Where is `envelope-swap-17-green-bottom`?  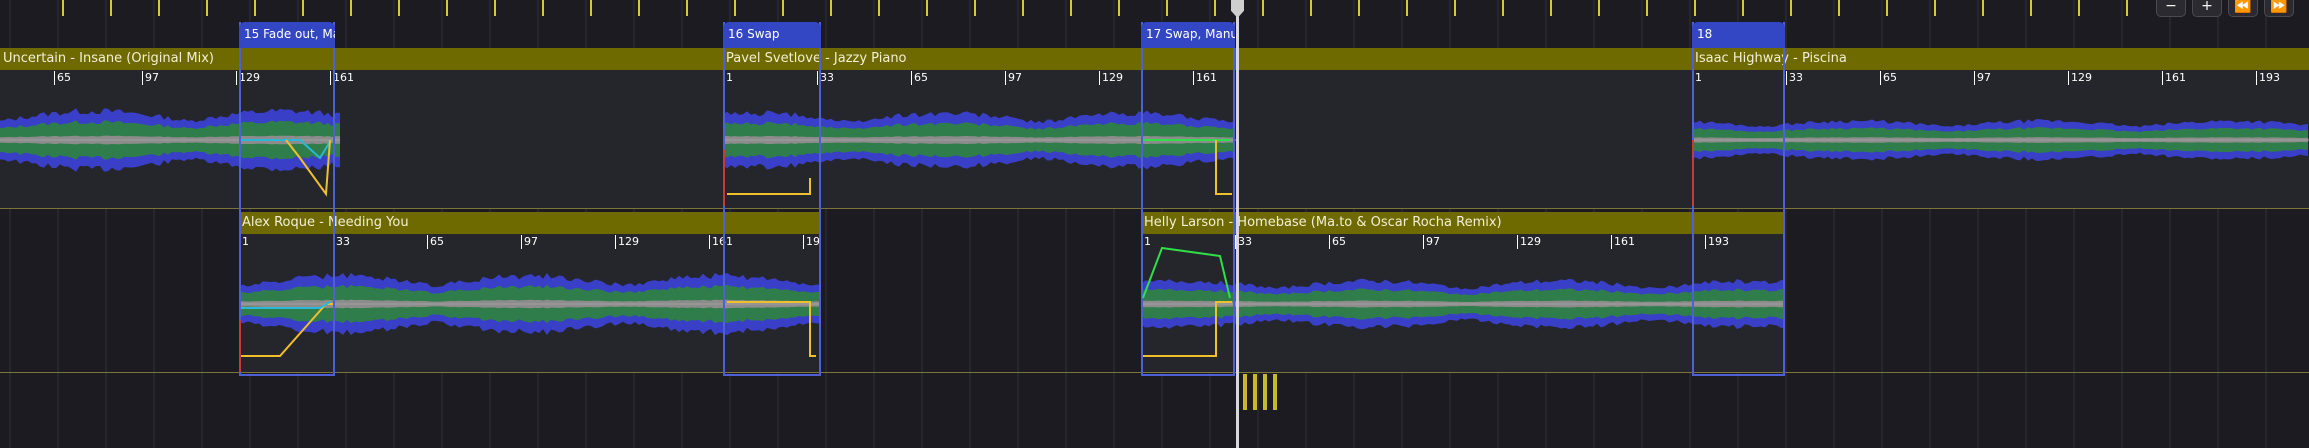
envelope-swap-17-green-bottom is located at coordinates (1186, 272).